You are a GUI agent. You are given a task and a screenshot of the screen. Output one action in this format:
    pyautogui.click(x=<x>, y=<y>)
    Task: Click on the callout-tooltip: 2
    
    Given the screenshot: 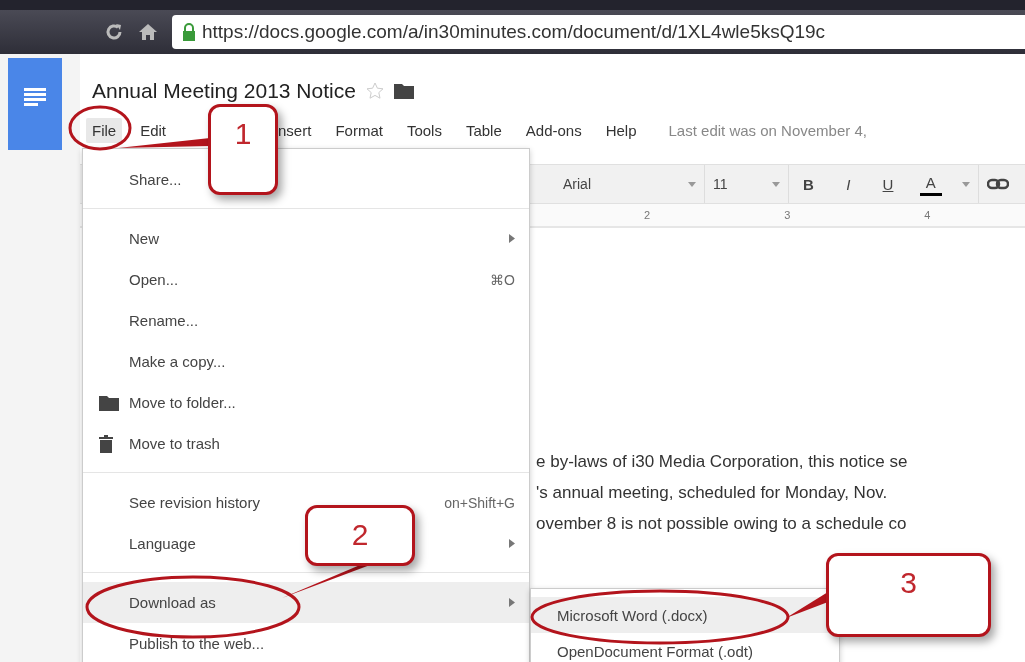 What is the action you would take?
    pyautogui.click(x=360, y=535)
    